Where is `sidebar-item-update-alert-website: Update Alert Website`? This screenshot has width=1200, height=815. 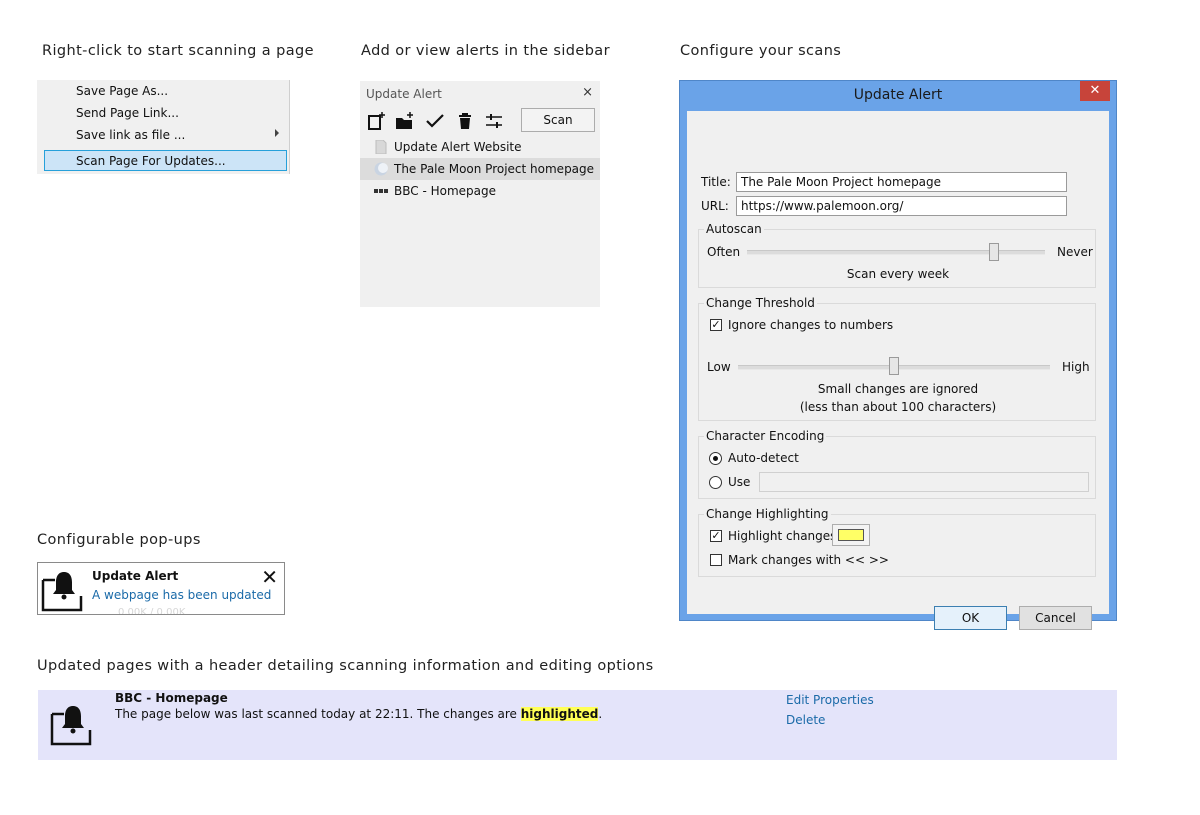
sidebar-item-update-alert-website: Update Alert Website is located at coordinates (480, 147).